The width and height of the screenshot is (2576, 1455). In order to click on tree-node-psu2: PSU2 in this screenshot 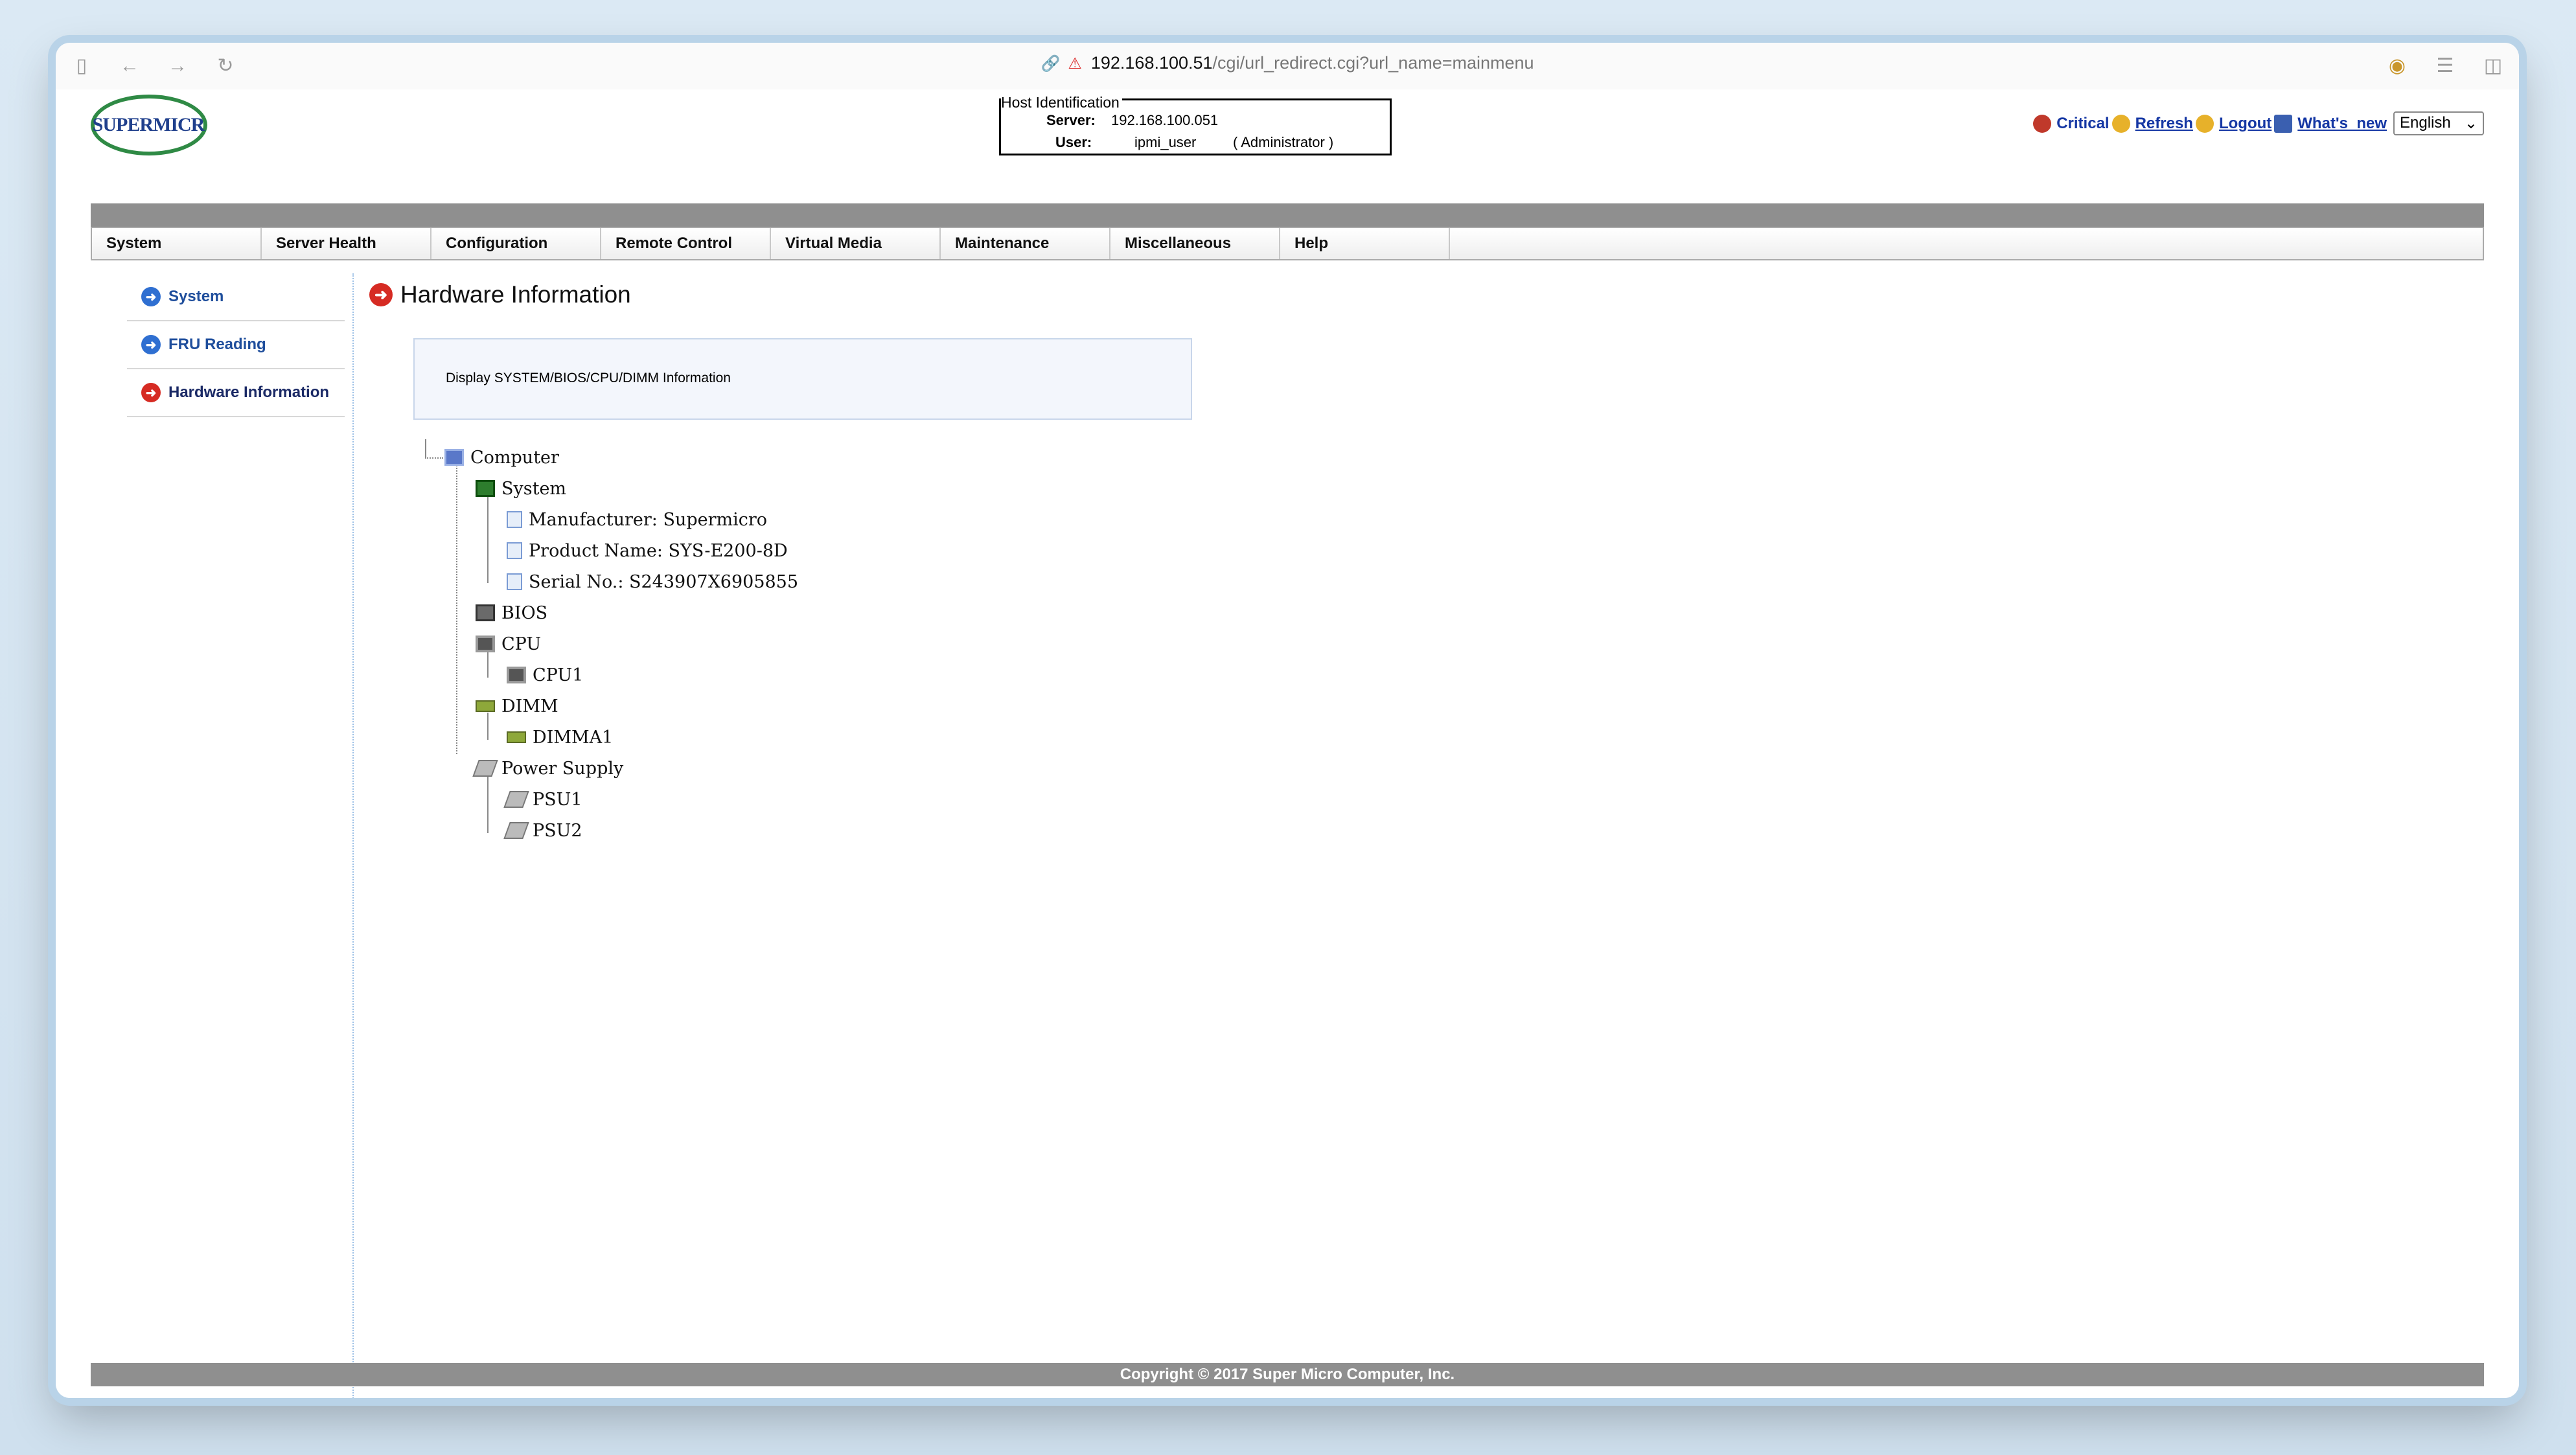, I will do `click(542, 830)`.